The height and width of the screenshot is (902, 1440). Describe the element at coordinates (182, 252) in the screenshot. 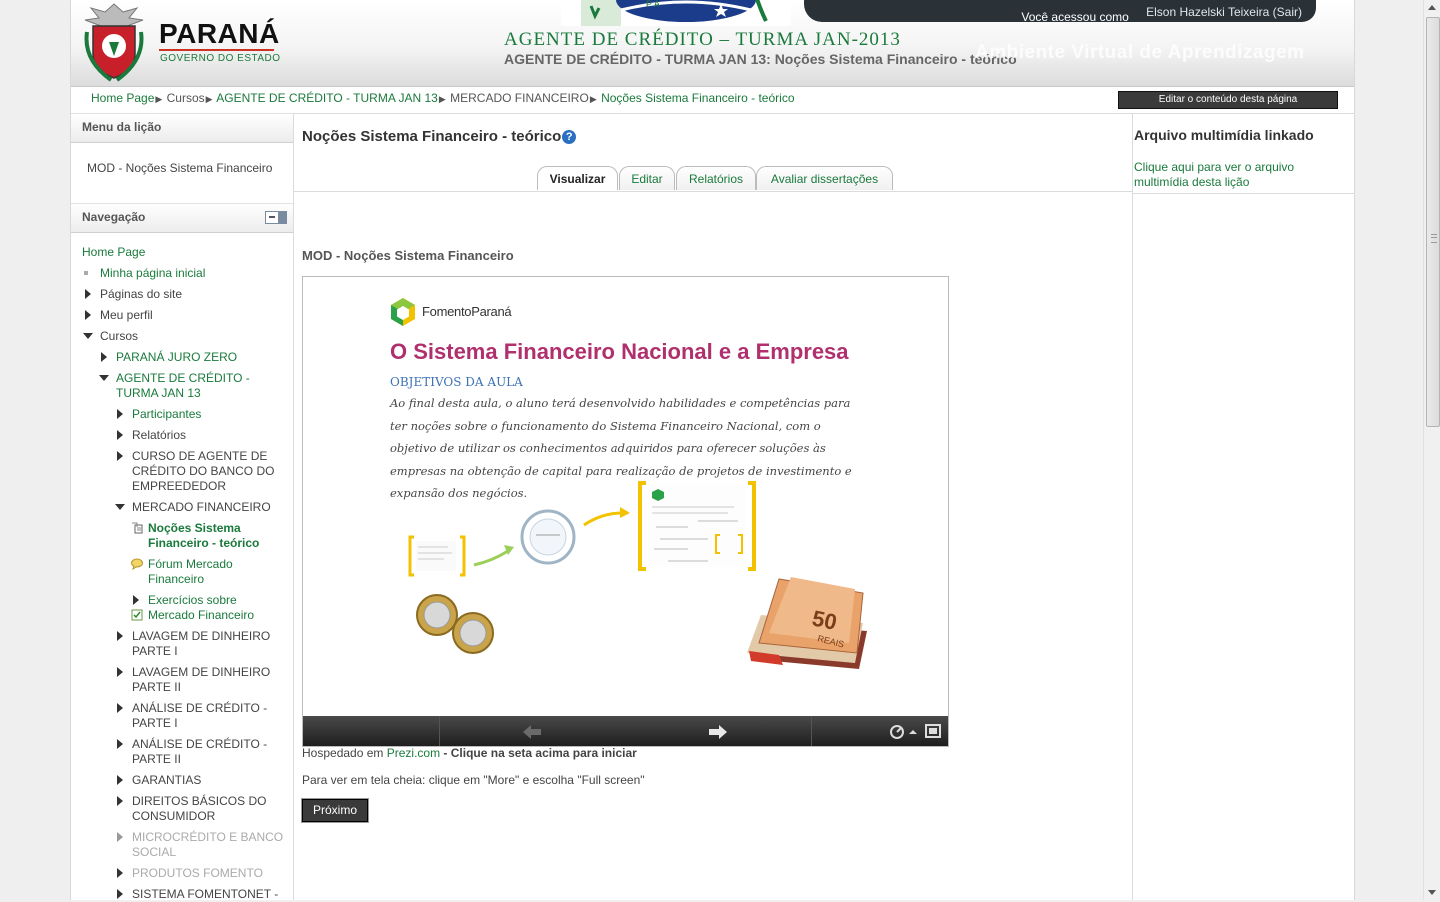

I see `nav-item-home: Home Page` at that location.